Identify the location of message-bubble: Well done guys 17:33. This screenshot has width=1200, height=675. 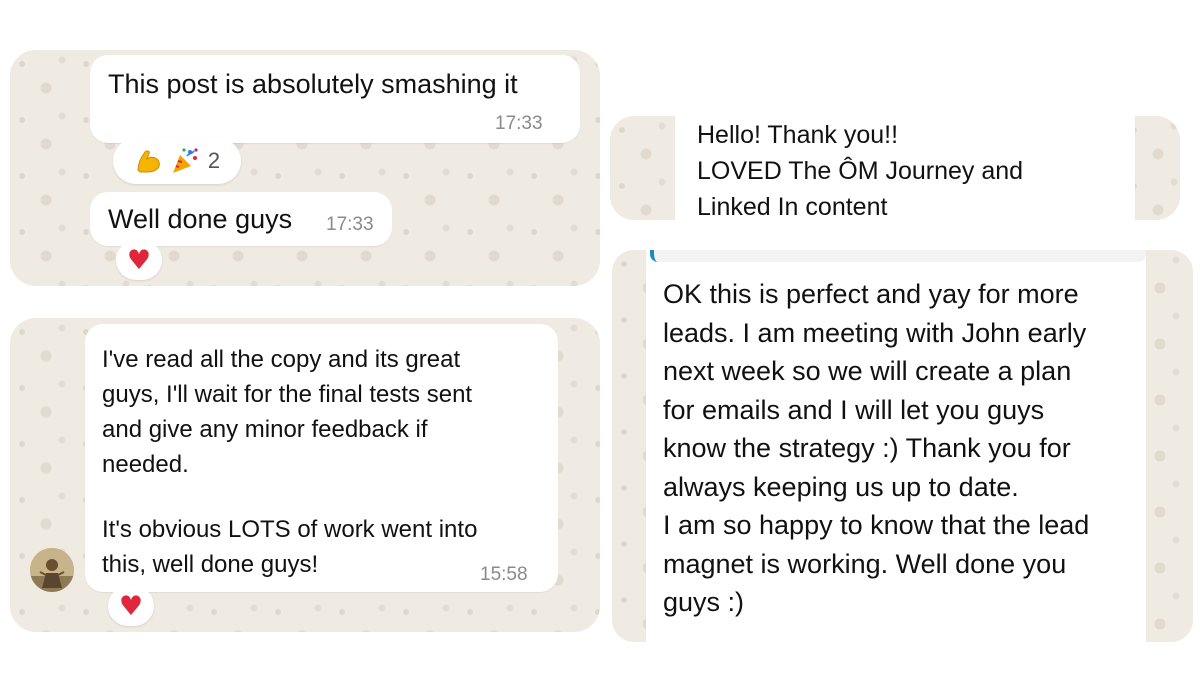
(241, 219).